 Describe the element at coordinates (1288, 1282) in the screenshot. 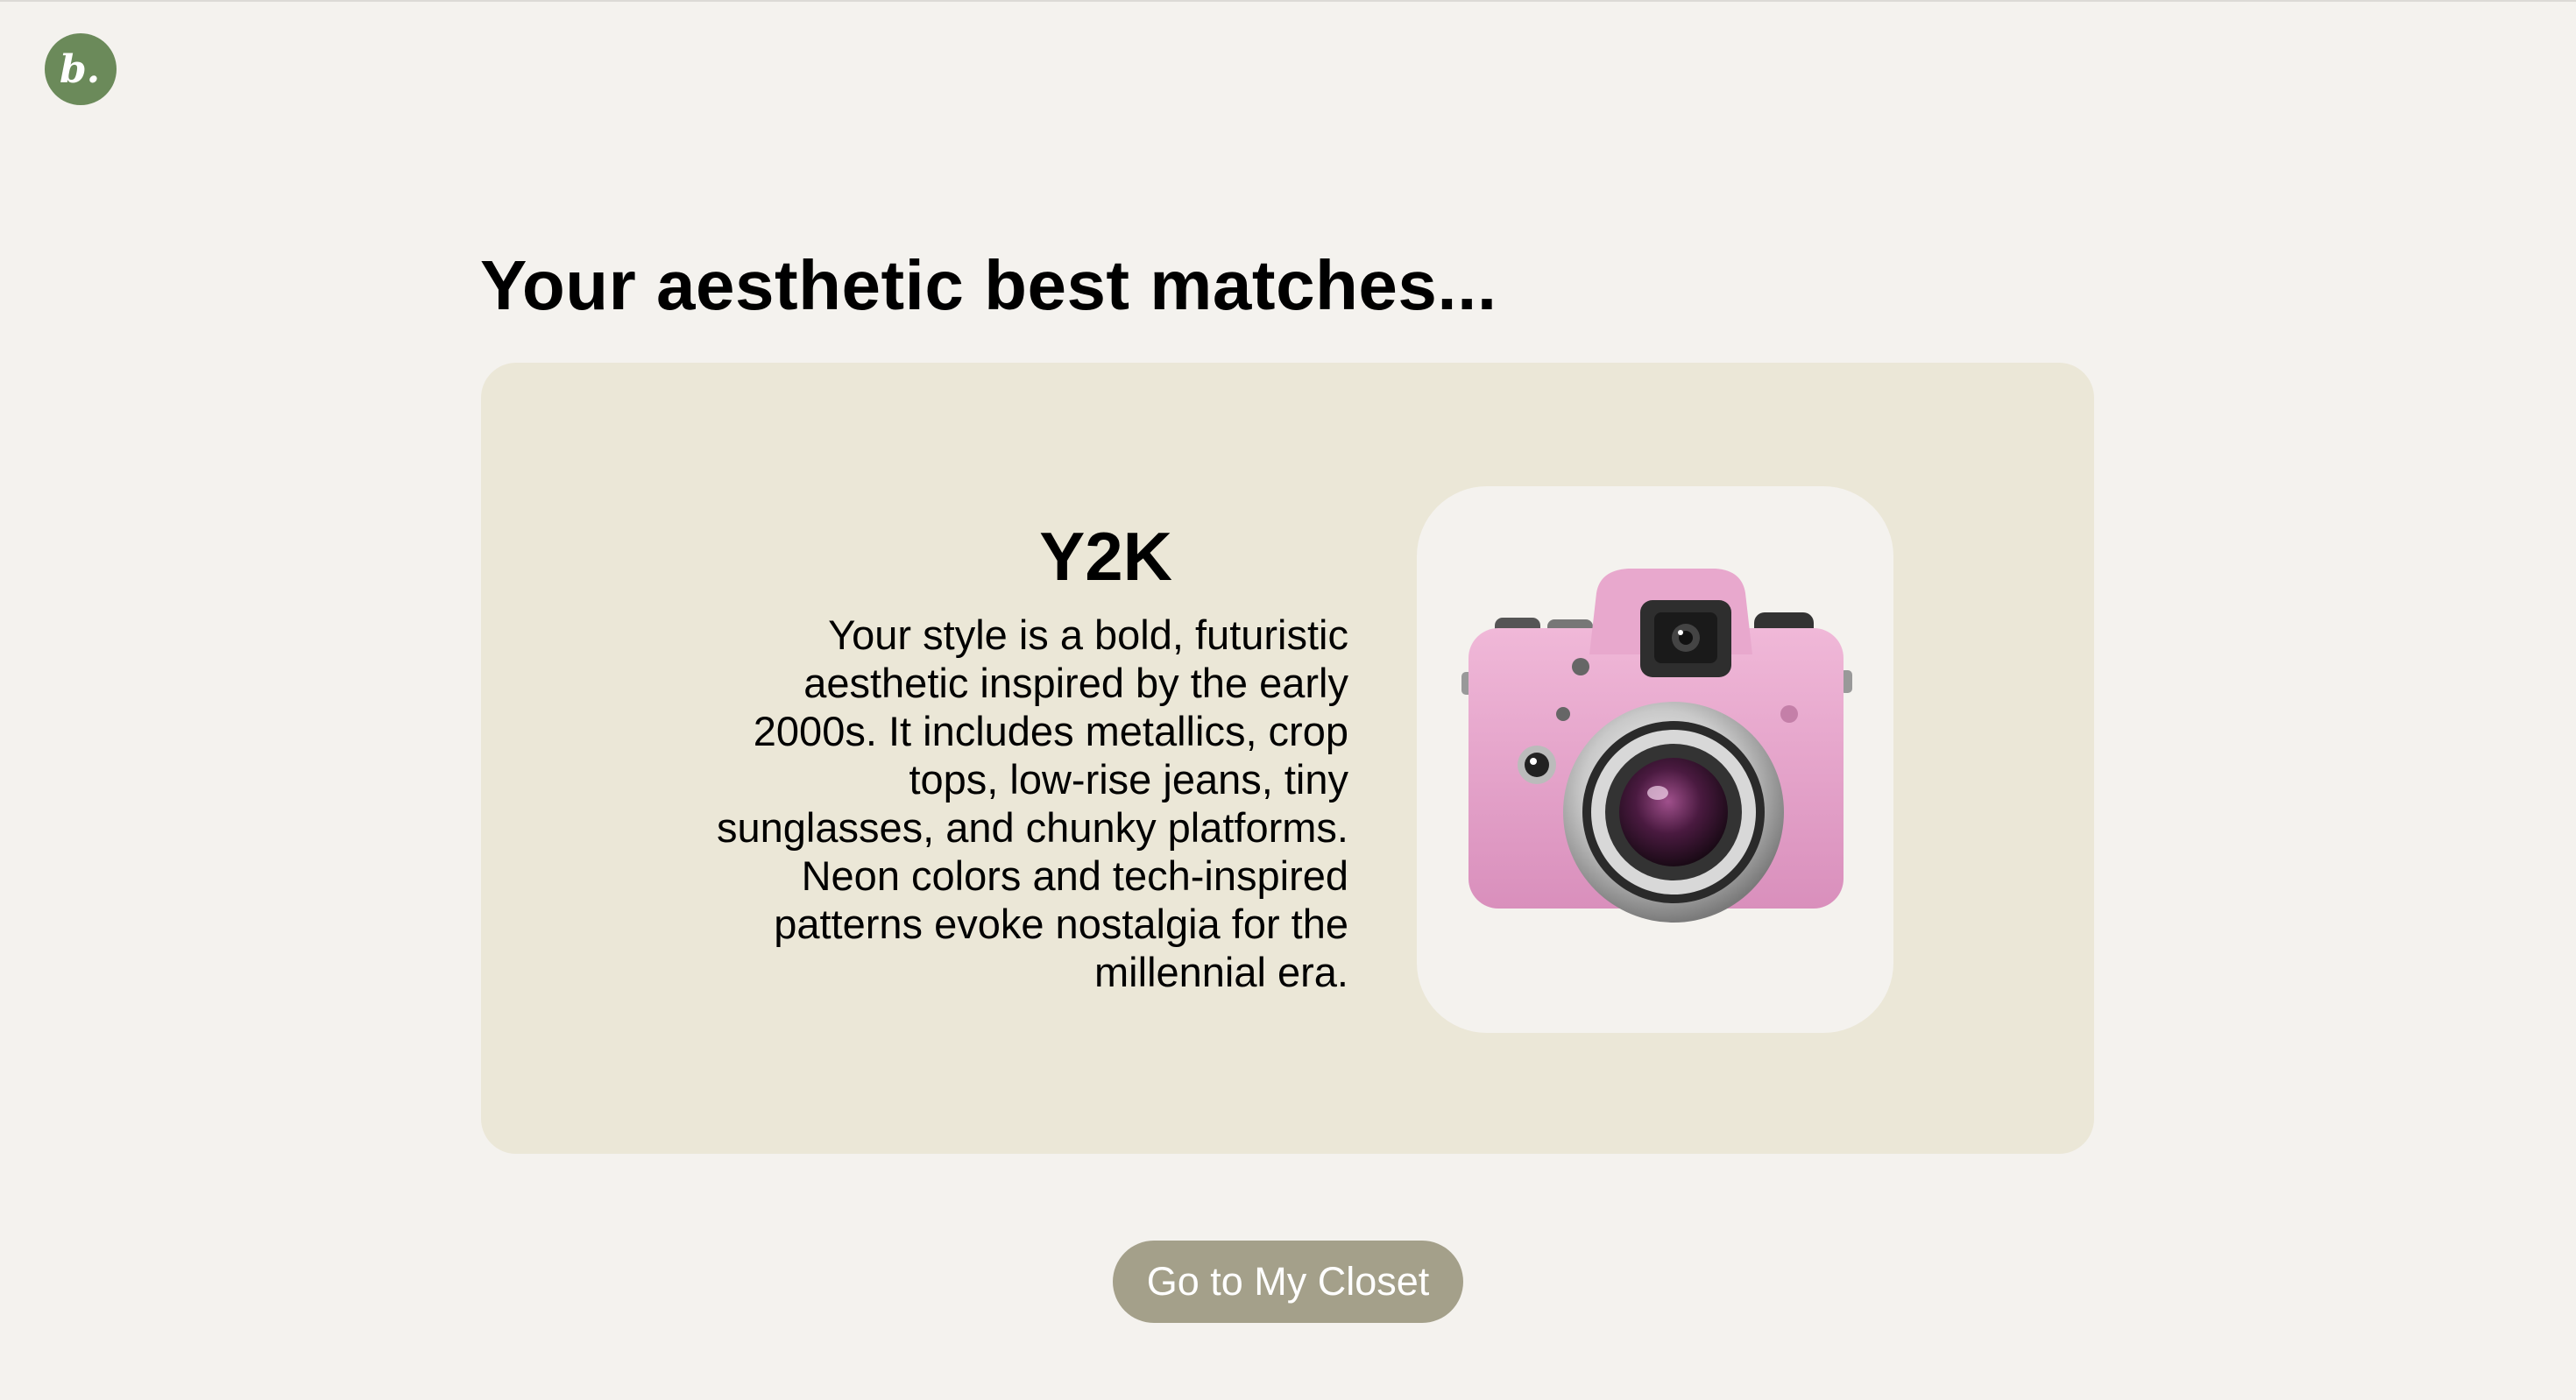

I see `go-to-closet-button: Go to My Closet` at that location.